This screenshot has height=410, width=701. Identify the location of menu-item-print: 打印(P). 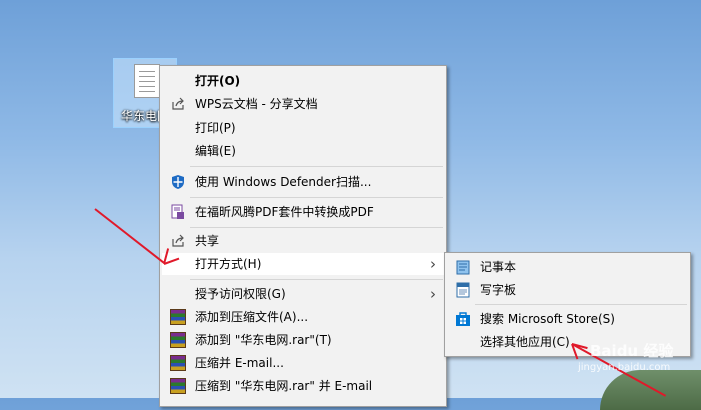
(303, 128).